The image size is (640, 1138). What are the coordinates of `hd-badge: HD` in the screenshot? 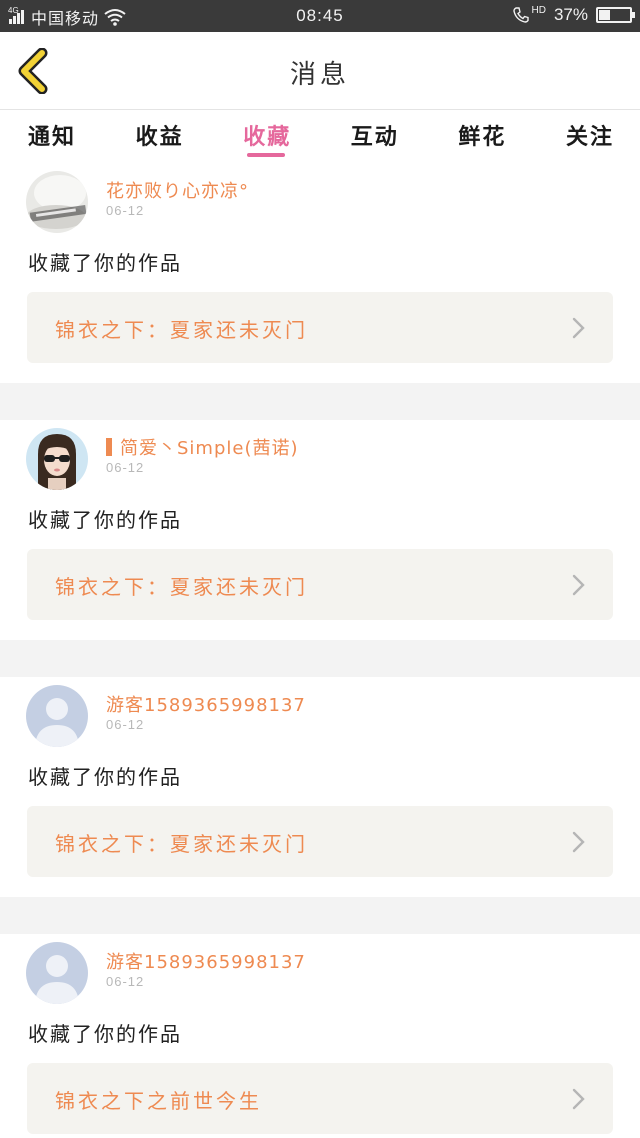 It's located at (538, 10).